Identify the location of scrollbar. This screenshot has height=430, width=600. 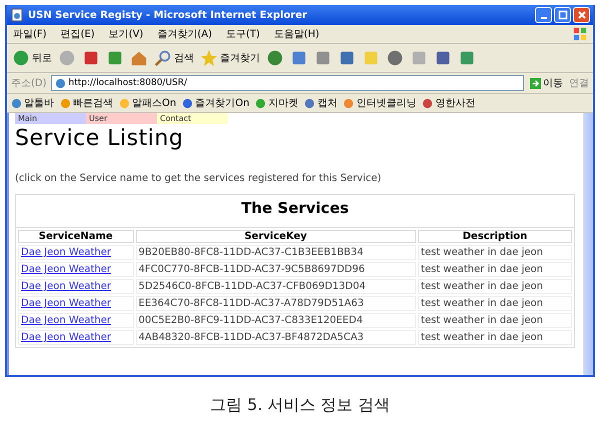
(588, 244).